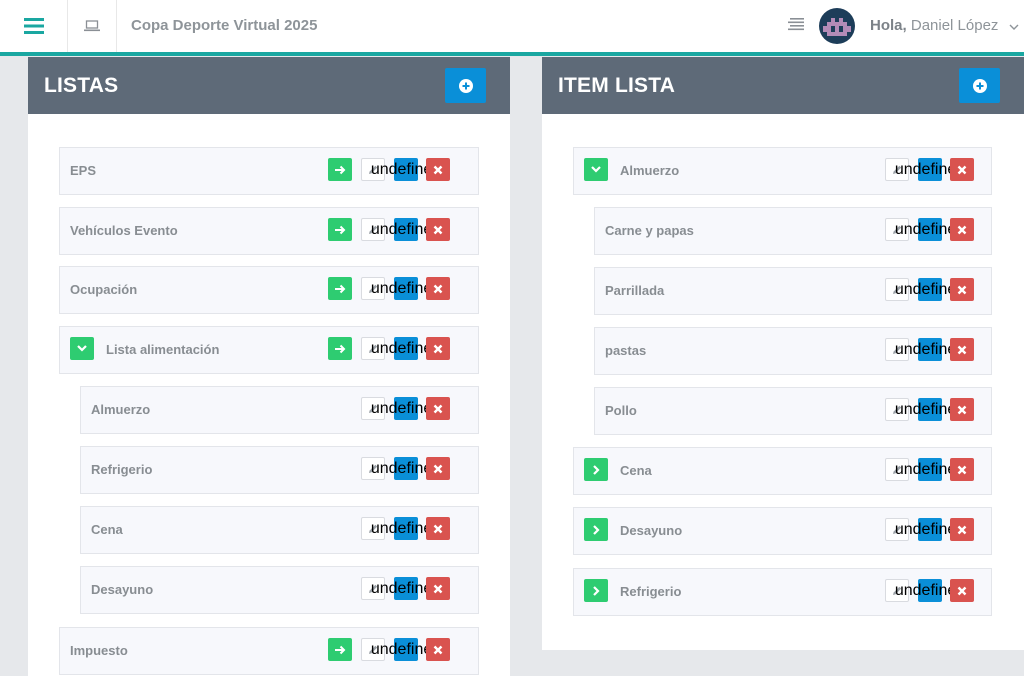 The width and height of the screenshot is (1024, 676). Describe the element at coordinates (621, 410) in the screenshot. I see `item-row-label: Pollo` at that location.